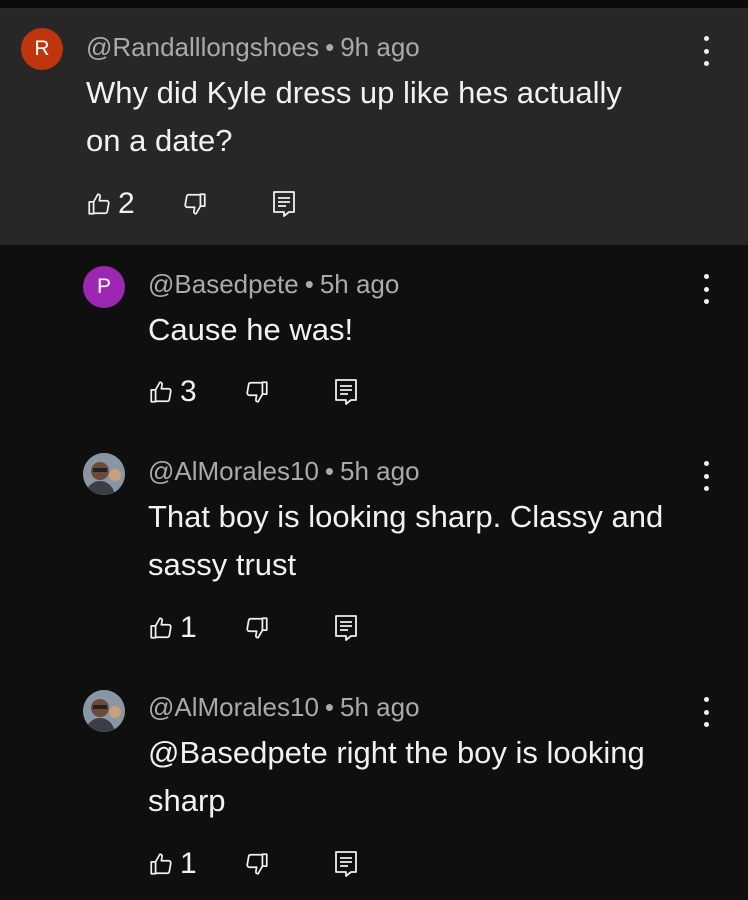 The image size is (748, 900). What do you see at coordinates (374, 4) in the screenshot?
I see `top-divider` at bounding box center [374, 4].